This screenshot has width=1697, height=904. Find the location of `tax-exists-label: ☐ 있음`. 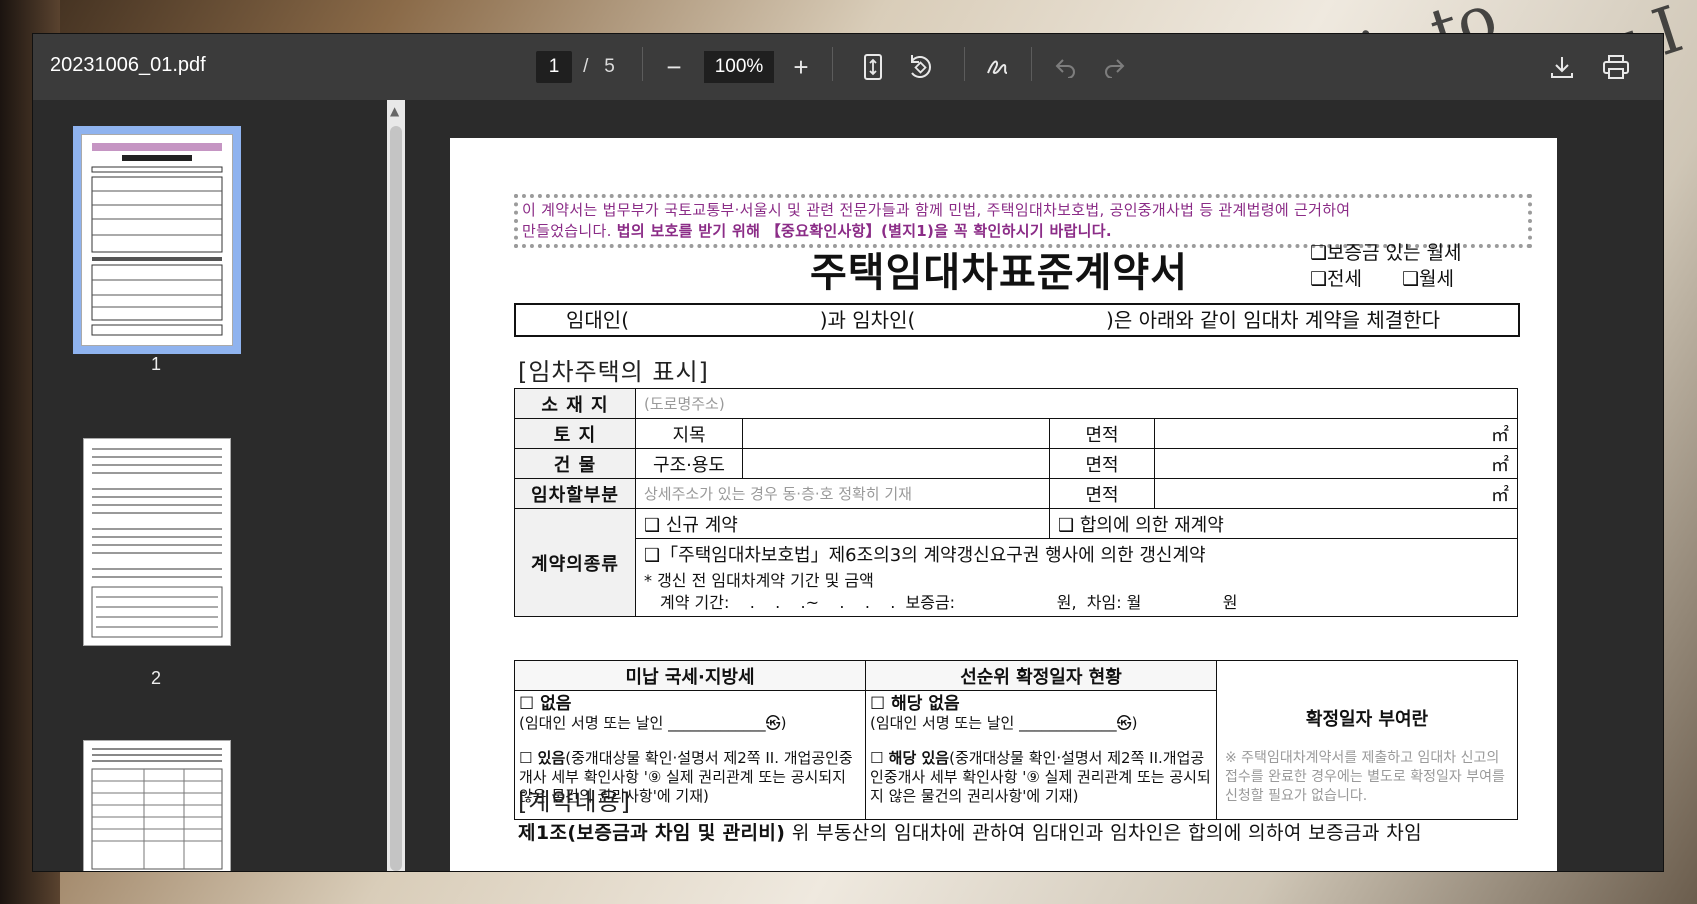

tax-exists-label: ☐ 있음 is located at coordinates (542, 758).